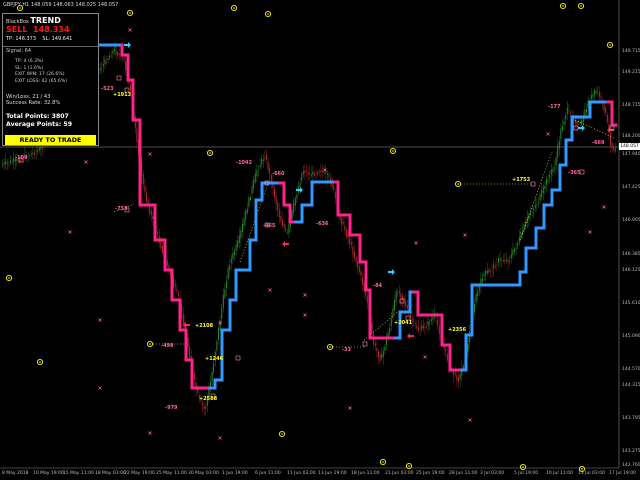  I want to click on rate-block: Win/Loss: 21 / 43 Success Rate: 32.8%, so click(33, 100).